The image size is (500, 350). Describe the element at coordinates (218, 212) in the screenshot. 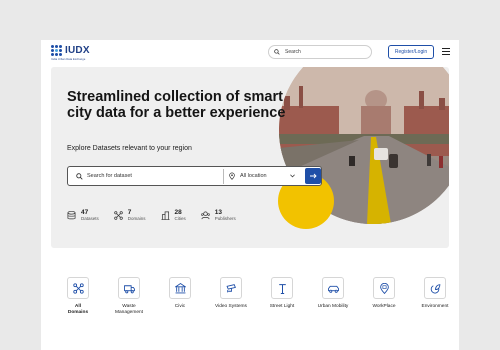

I see `stat-value: 13` at that location.